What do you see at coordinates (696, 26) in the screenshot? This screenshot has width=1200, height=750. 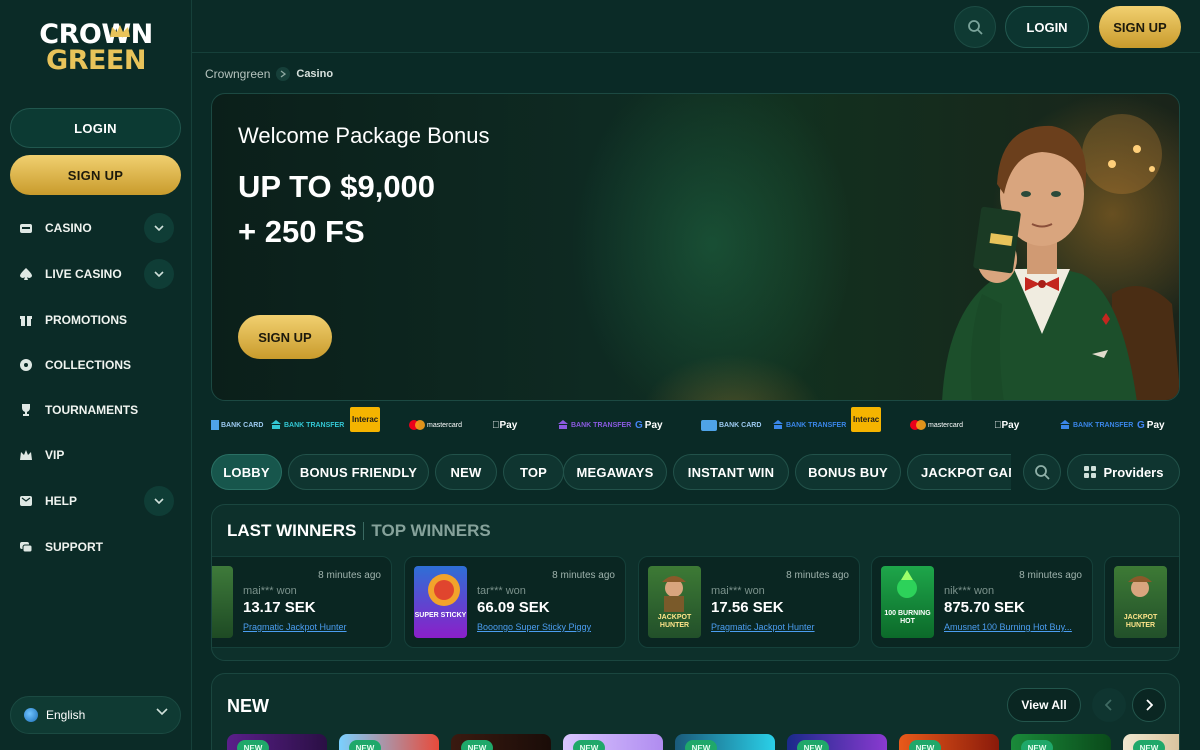 I see `top-bar: LOGIN SIGN UP` at bounding box center [696, 26].